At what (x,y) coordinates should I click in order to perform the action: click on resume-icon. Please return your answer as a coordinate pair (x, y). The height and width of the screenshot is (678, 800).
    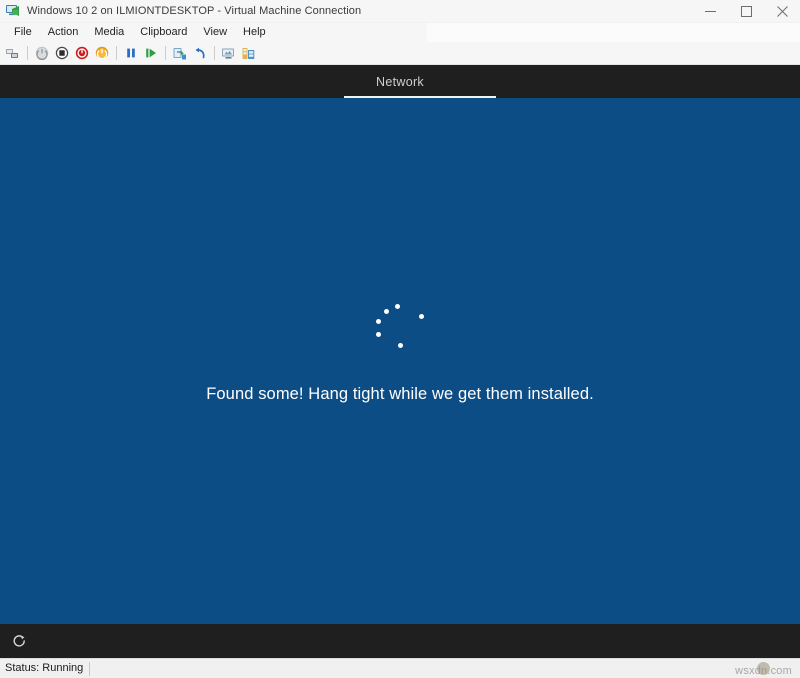
    Looking at the image, I should click on (150, 53).